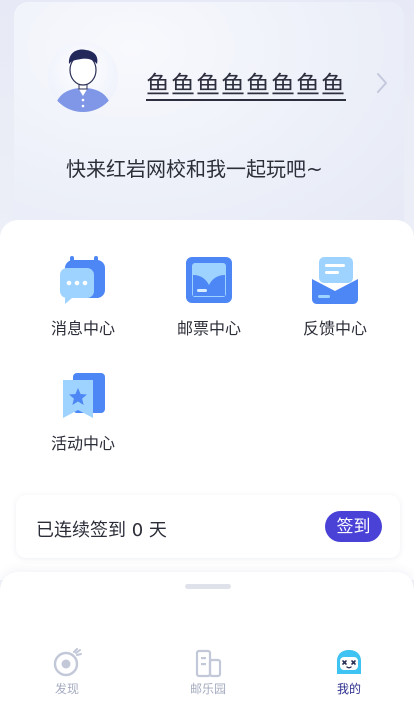 Image resolution: width=414 pixels, height=705 pixels. I want to click on tab-label: 邮乐园, so click(207, 689).